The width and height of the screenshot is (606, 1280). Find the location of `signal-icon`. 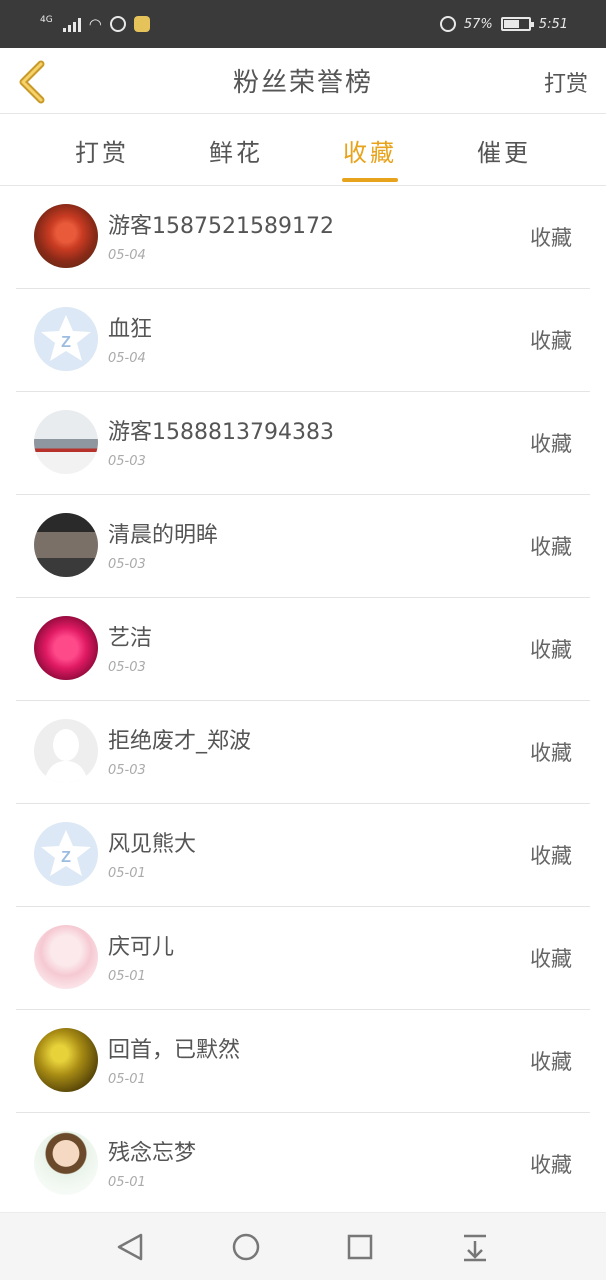

signal-icon is located at coordinates (71, 24).